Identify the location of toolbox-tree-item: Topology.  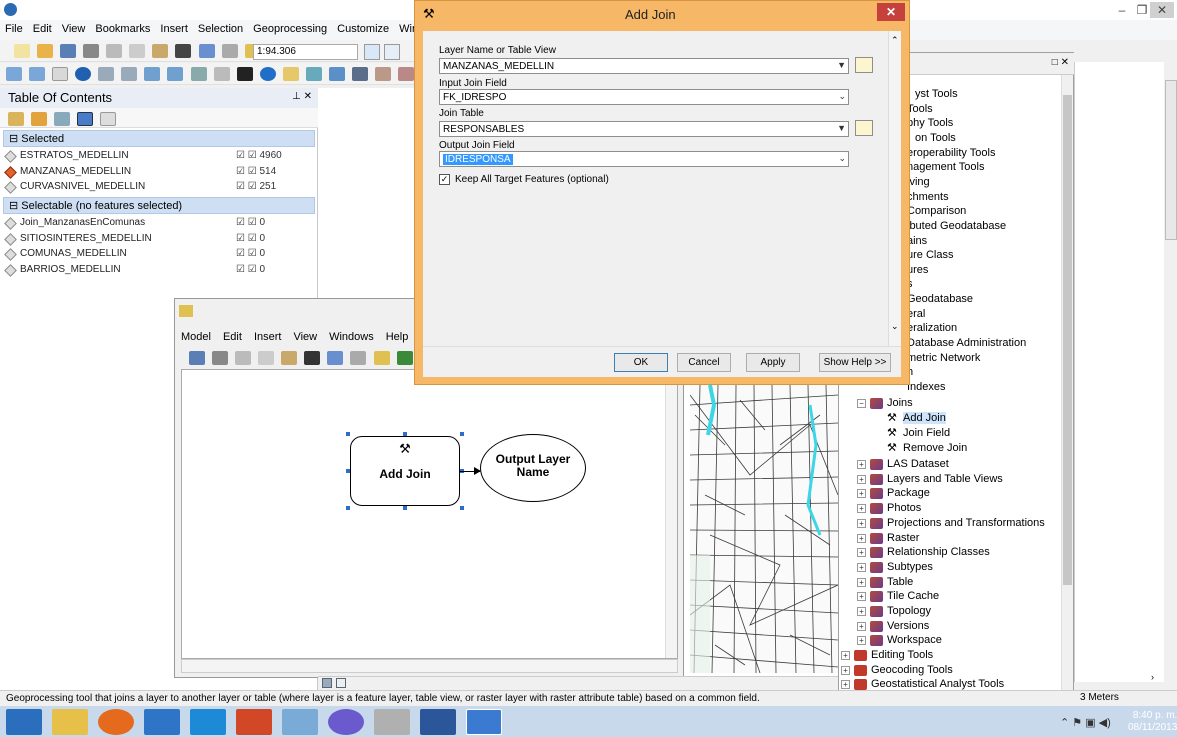
(909, 611).